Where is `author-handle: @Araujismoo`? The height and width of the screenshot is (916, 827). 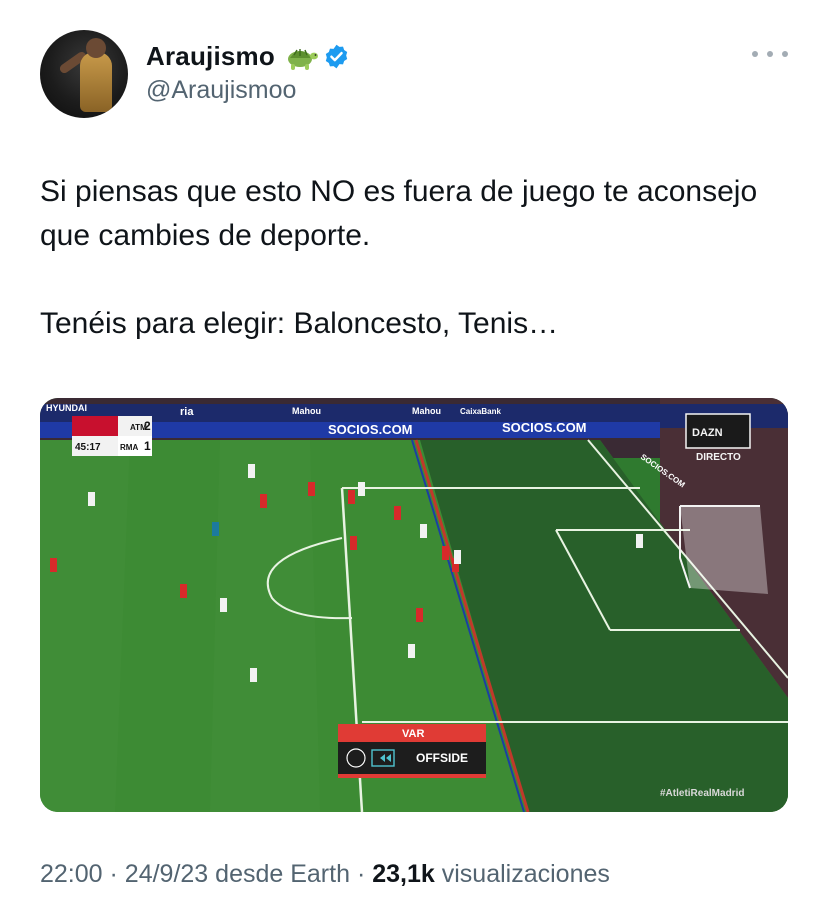 author-handle: @Araujismoo is located at coordinates (221, 90).